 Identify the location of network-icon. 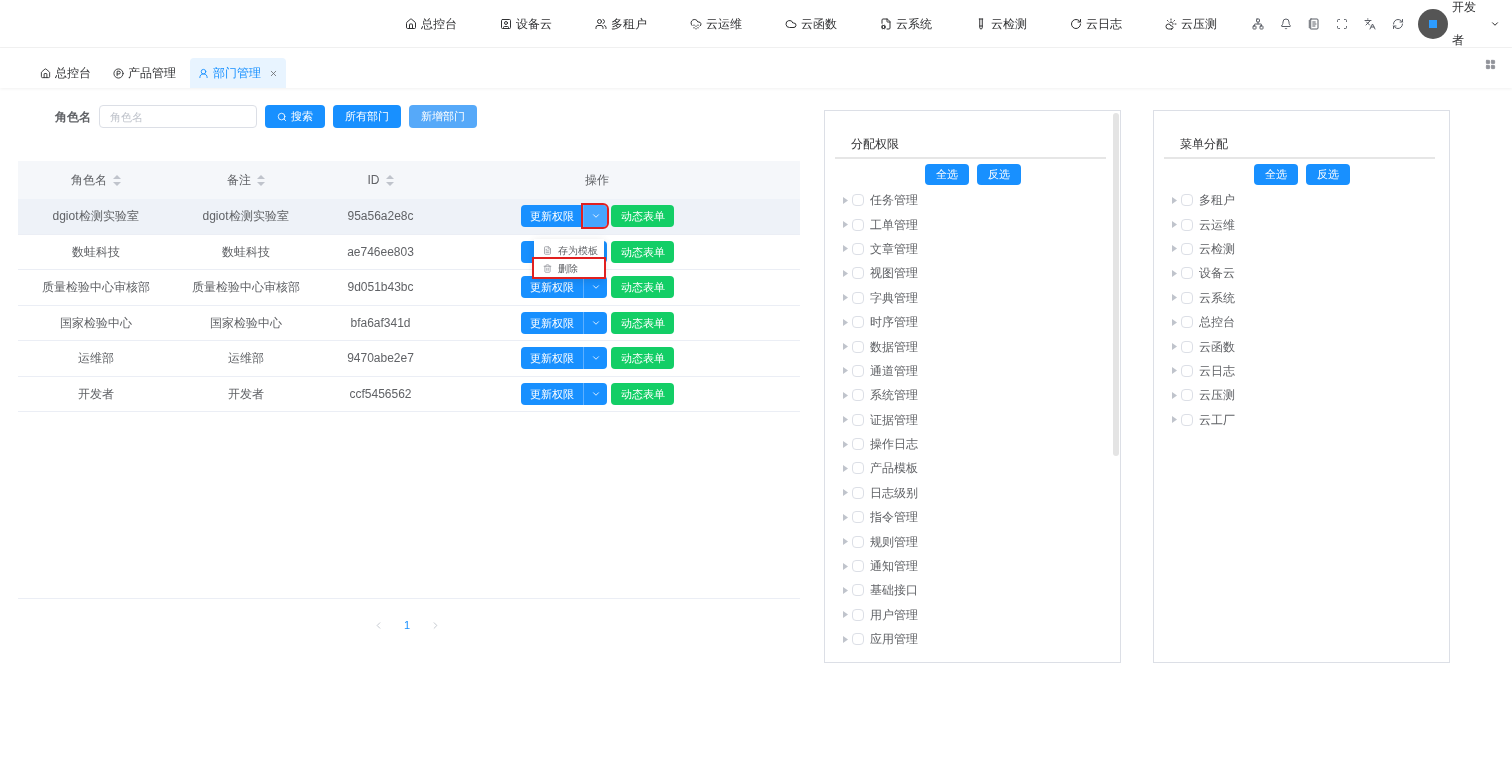
(1258, 23).